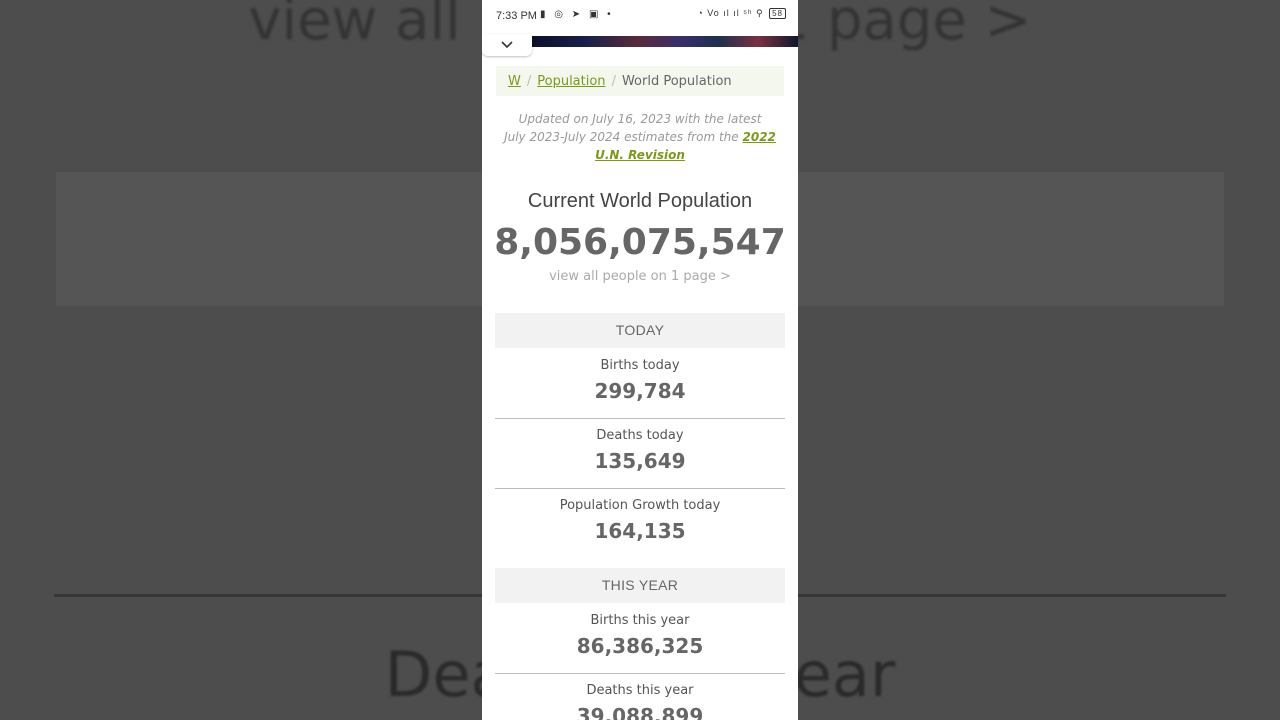 Image resolution: width=1280 pixels, height=720 pixels. I want to click on page-title: Current World Population, so click(640, 201).